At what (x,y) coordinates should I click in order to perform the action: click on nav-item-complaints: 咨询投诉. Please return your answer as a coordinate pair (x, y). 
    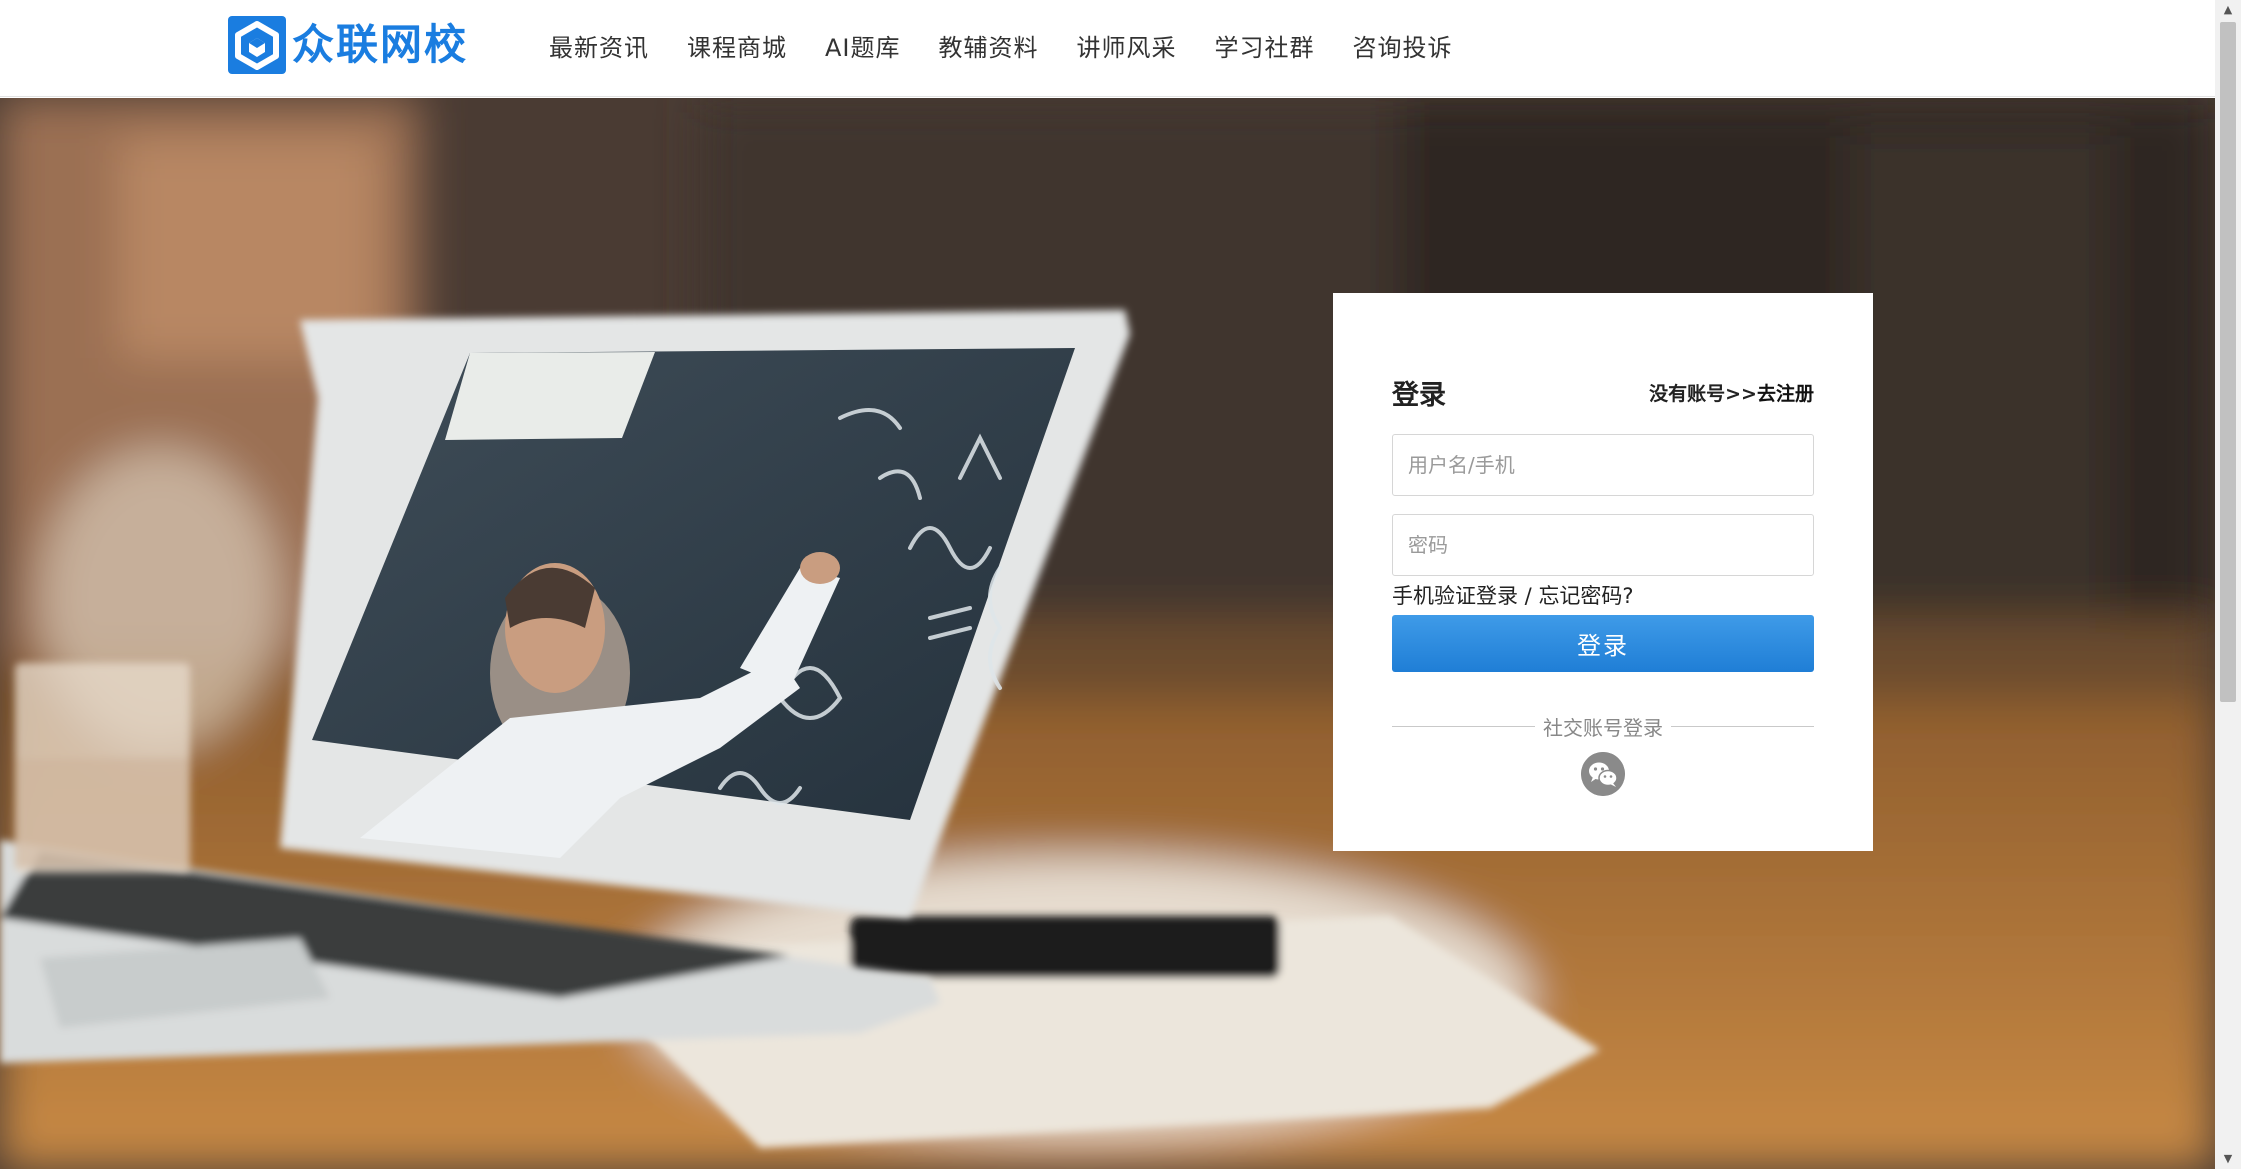
    Looking at the image, I should click on (1403, 45).